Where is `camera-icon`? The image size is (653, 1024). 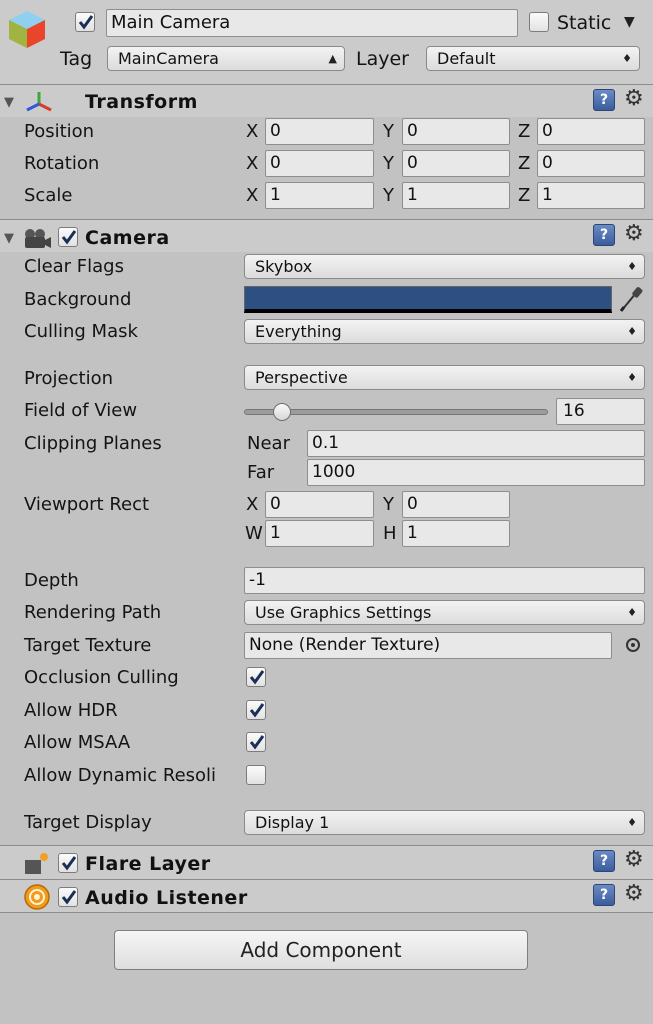
camera-icon is located at coordinates (37, 239).